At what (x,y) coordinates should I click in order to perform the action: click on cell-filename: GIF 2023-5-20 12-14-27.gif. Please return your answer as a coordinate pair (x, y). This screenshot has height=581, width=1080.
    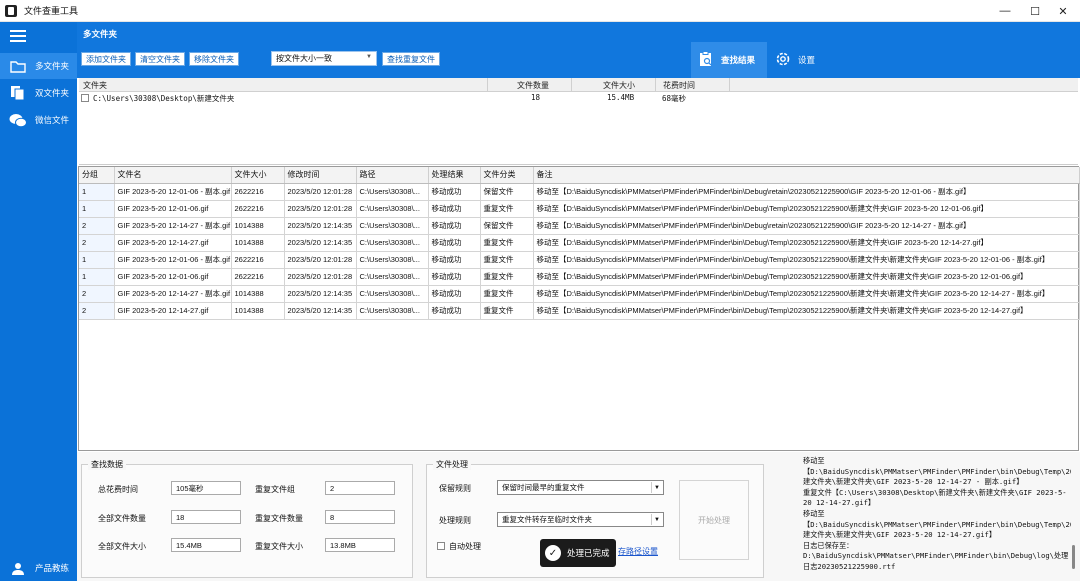
    Looking at the image, I should click on (173, 311).